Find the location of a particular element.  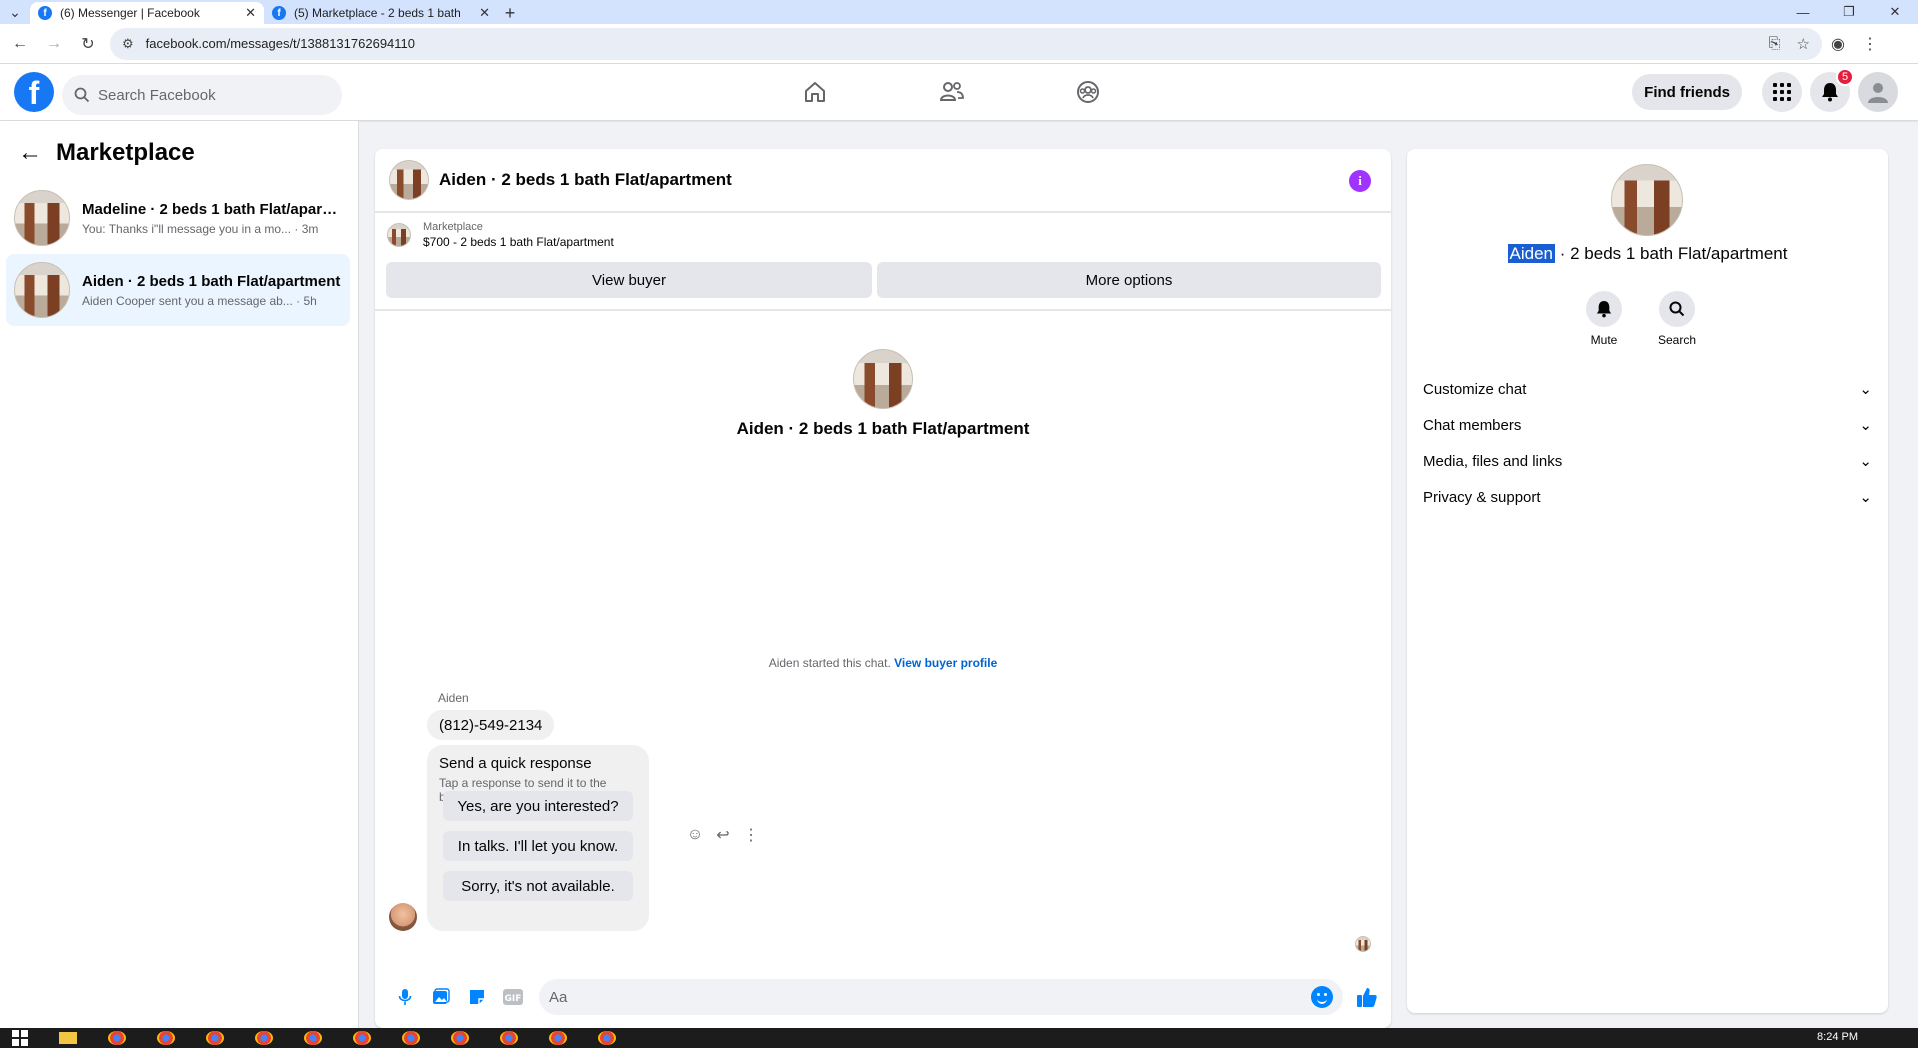

microphone-icon is located at coordinates (405, 997).